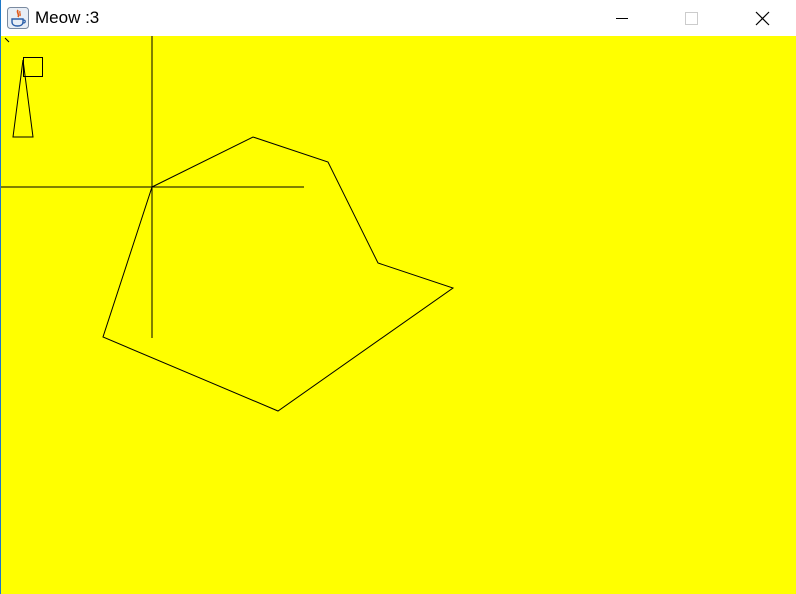 The width and height of the screenshot is (796, 594). I want to click on java-icon, so click(18, 18).